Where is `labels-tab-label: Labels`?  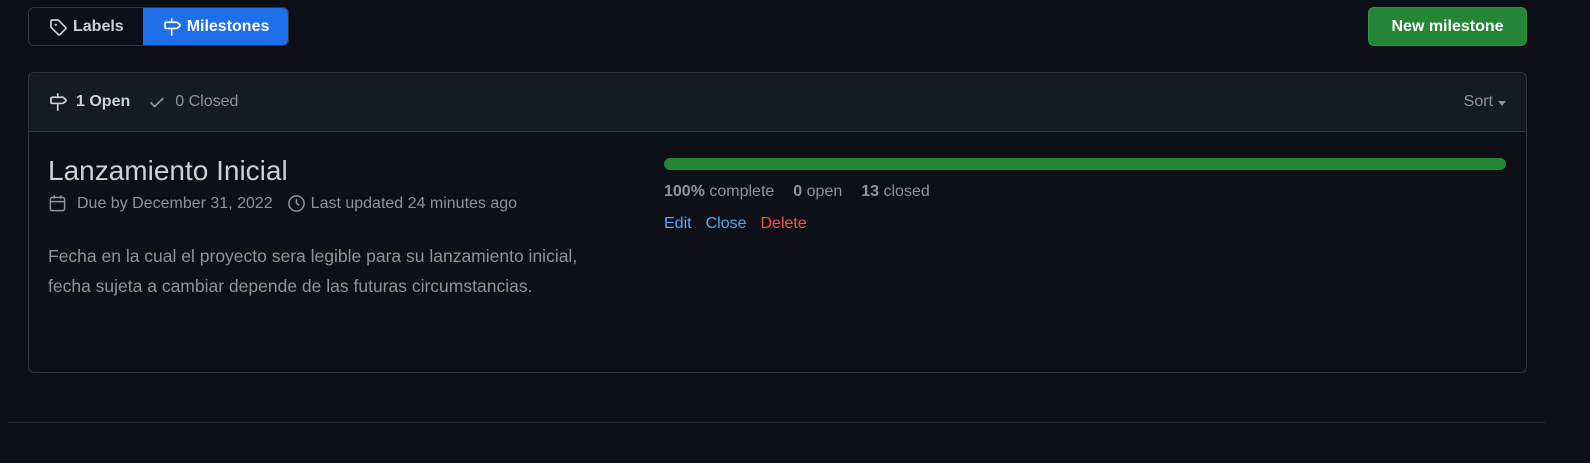
labels-tab-label: Labels is located at coordinates (98, 26).